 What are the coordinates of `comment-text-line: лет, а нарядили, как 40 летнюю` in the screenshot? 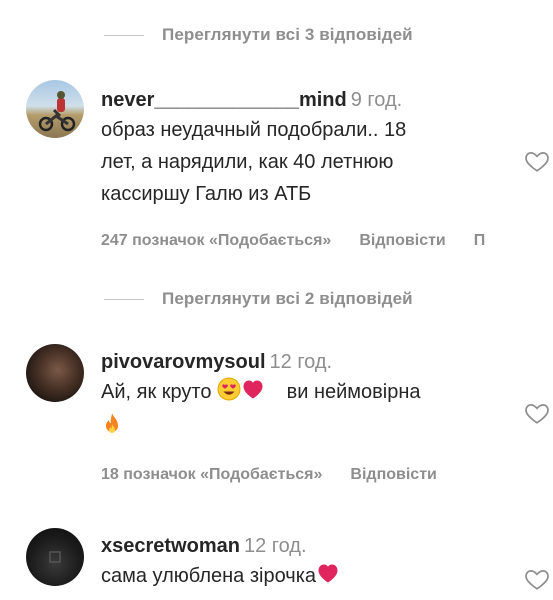 It's located at (247, 162).